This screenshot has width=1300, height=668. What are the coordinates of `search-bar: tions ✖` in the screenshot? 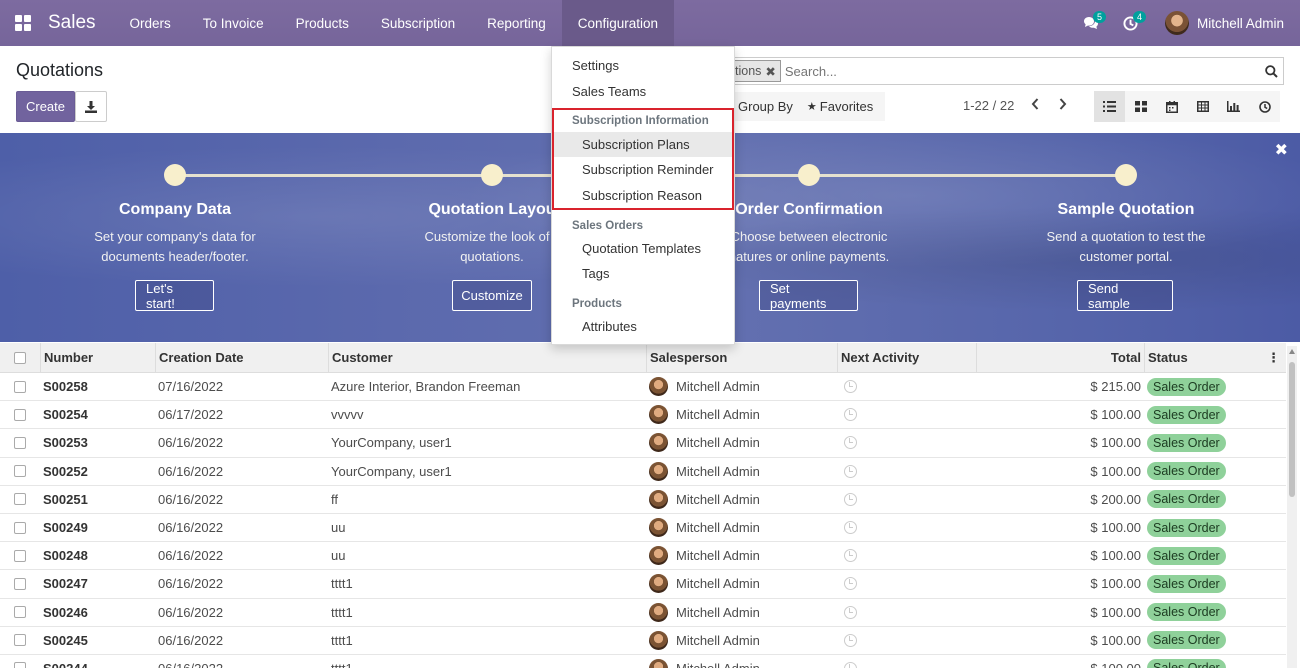 It's located at (1009, 71).